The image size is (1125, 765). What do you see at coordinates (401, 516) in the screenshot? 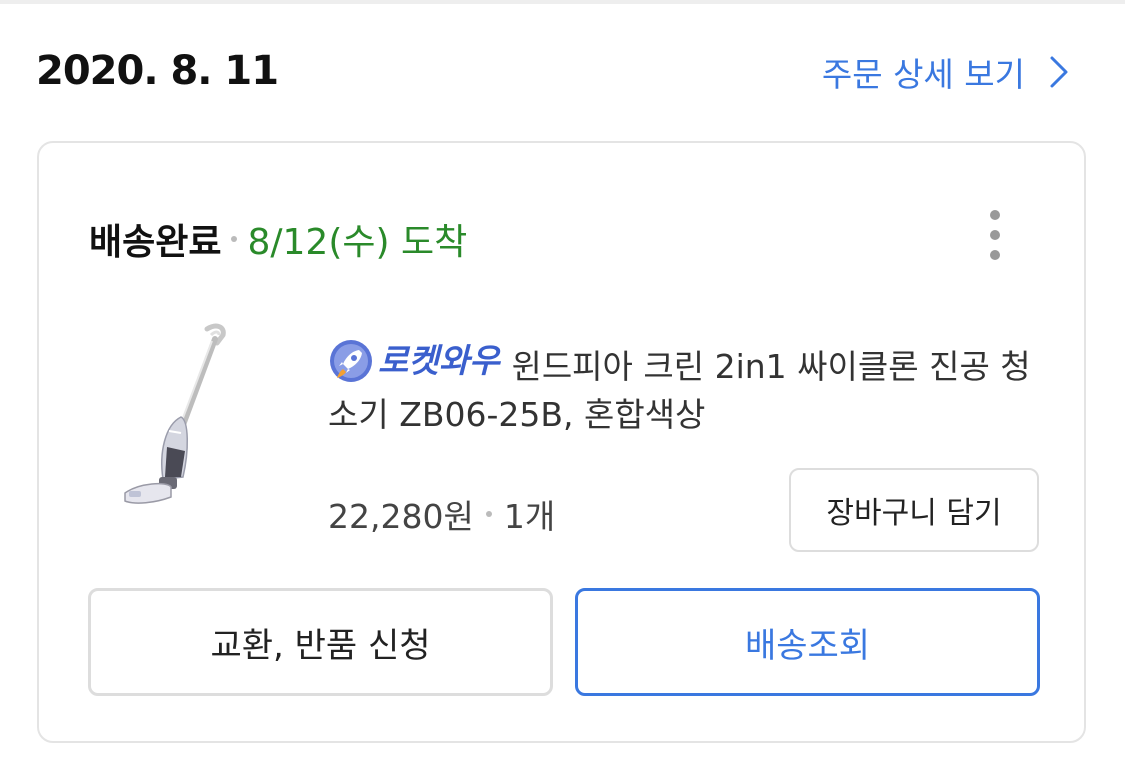
I see `product-price: 22,280원` at bounding box center [401, 516].